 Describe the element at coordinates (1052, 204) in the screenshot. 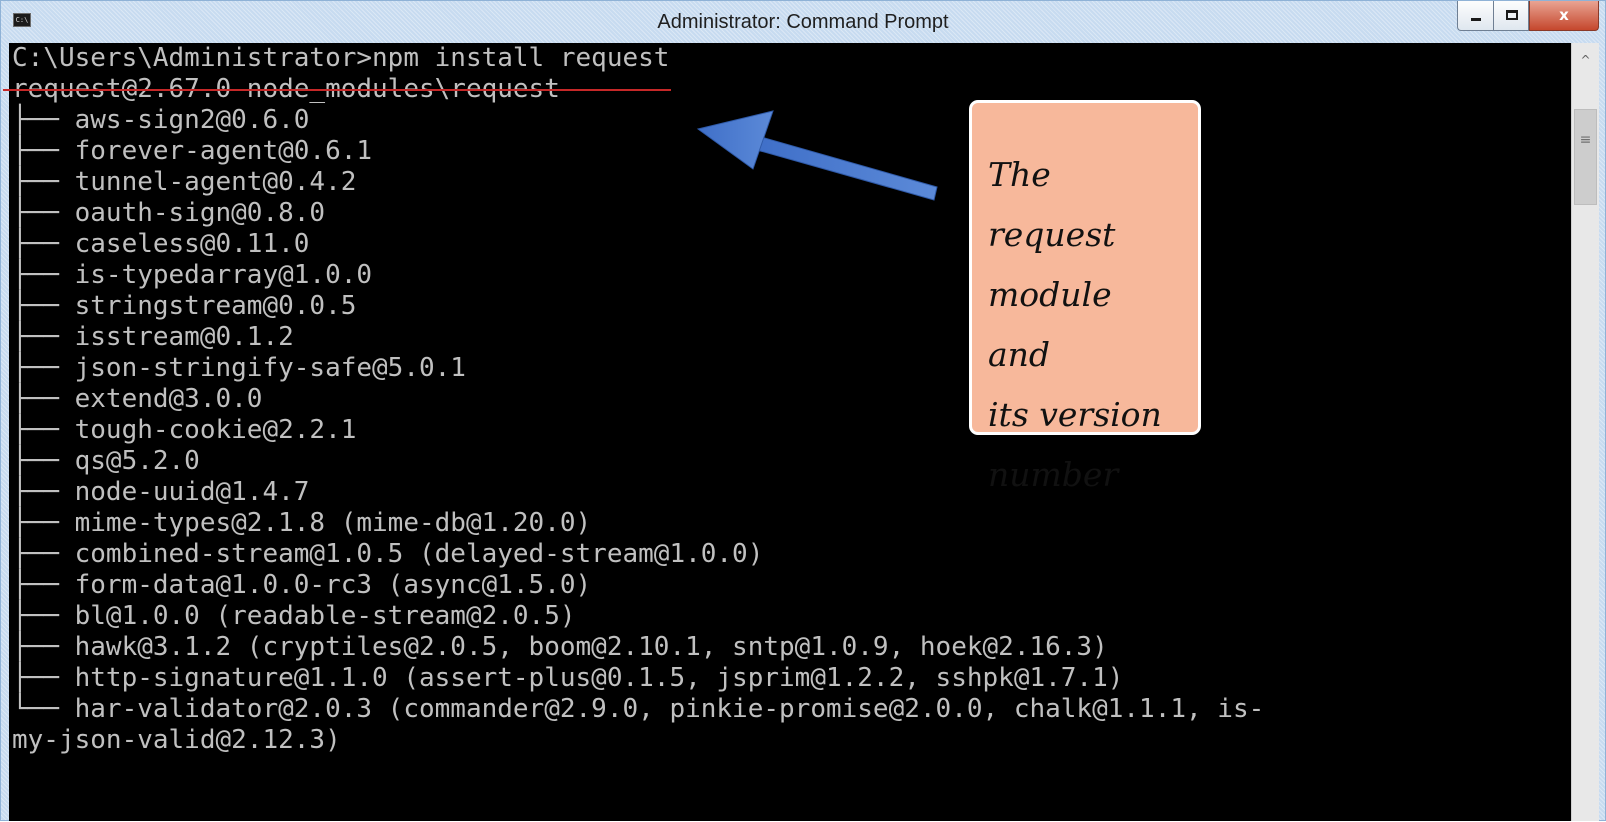

I see `annotation-line: The request` at that location.